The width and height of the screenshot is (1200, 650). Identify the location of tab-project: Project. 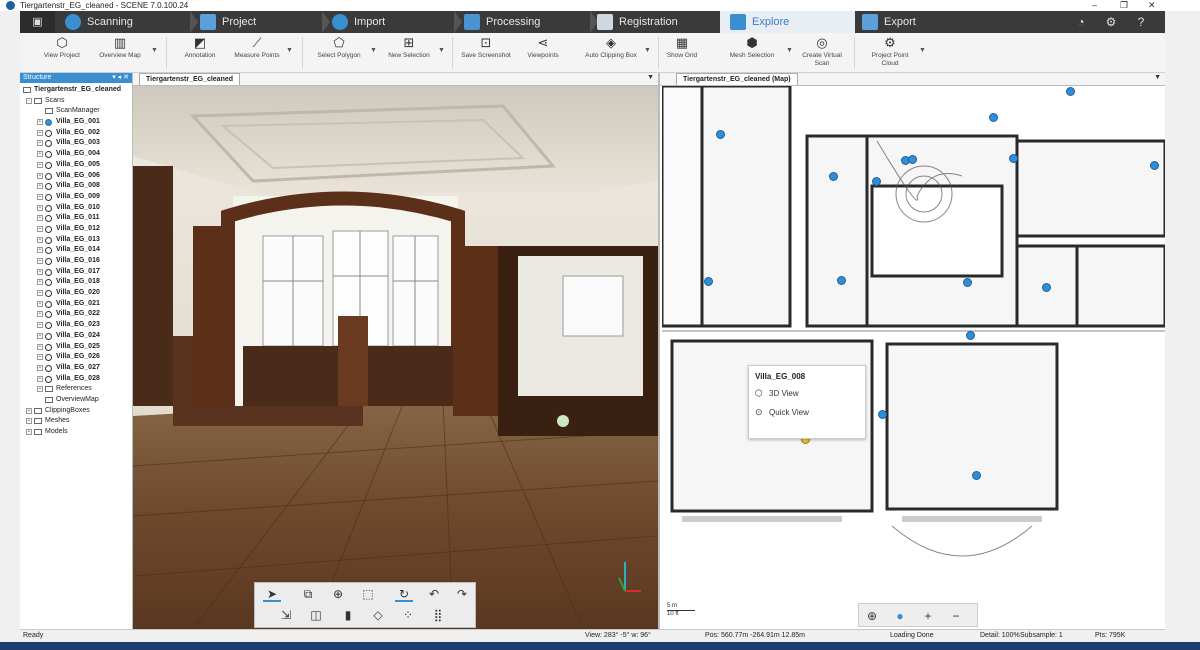
(265, 22).